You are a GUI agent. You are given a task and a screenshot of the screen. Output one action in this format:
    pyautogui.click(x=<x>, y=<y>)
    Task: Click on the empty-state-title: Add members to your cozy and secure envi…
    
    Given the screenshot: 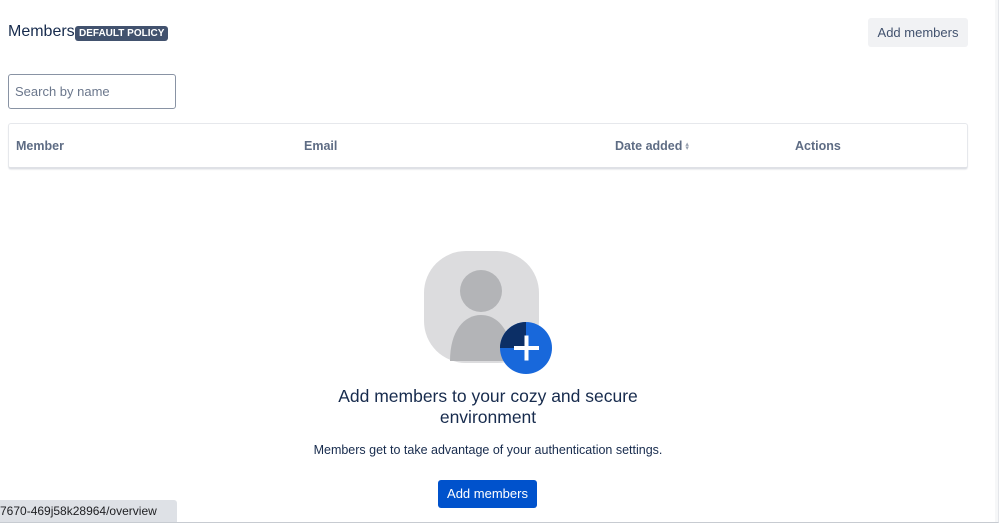 What is the action you would take?
    pyautogui.click(x=488, y=406)
    